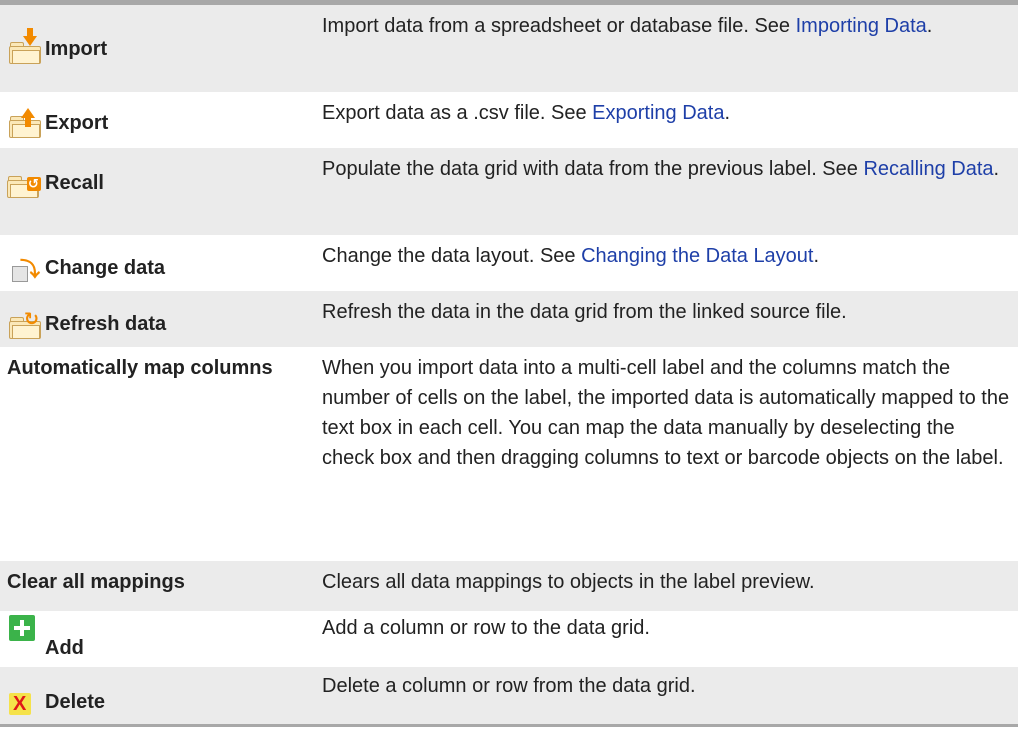  What do you see at coordinates (697, 256) in the screenshot?
I see `changing-data-layout-link: Changing the Data Layout` at bounding box center [697, 256].